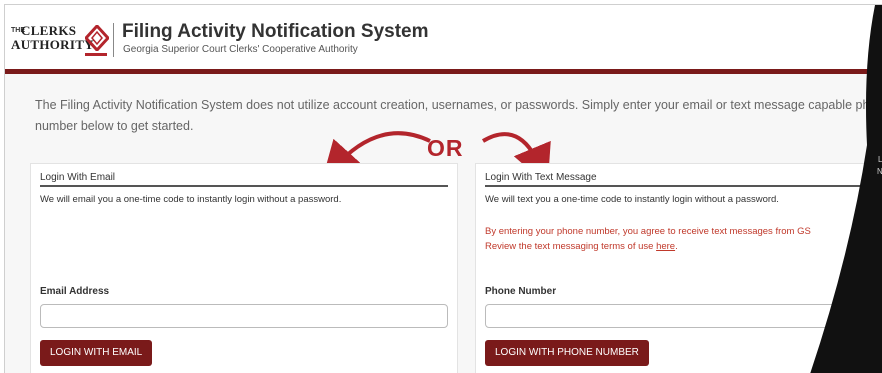  I want to click on dark-overlay-shape, so click(846, 189).